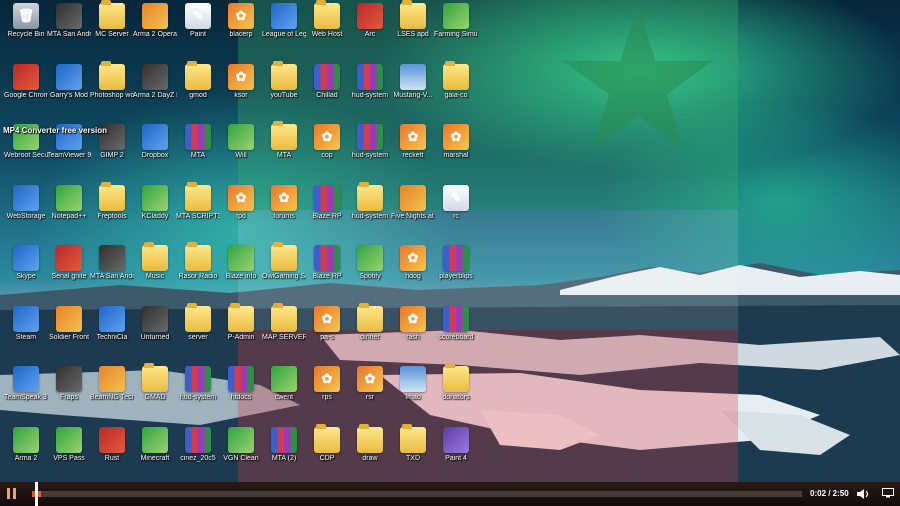 The image size is (900, 506). Describe the element at coordinates (413, 212) in the screenshot. I see `desktop-icon: Five Nights at Freddy's` at that location.